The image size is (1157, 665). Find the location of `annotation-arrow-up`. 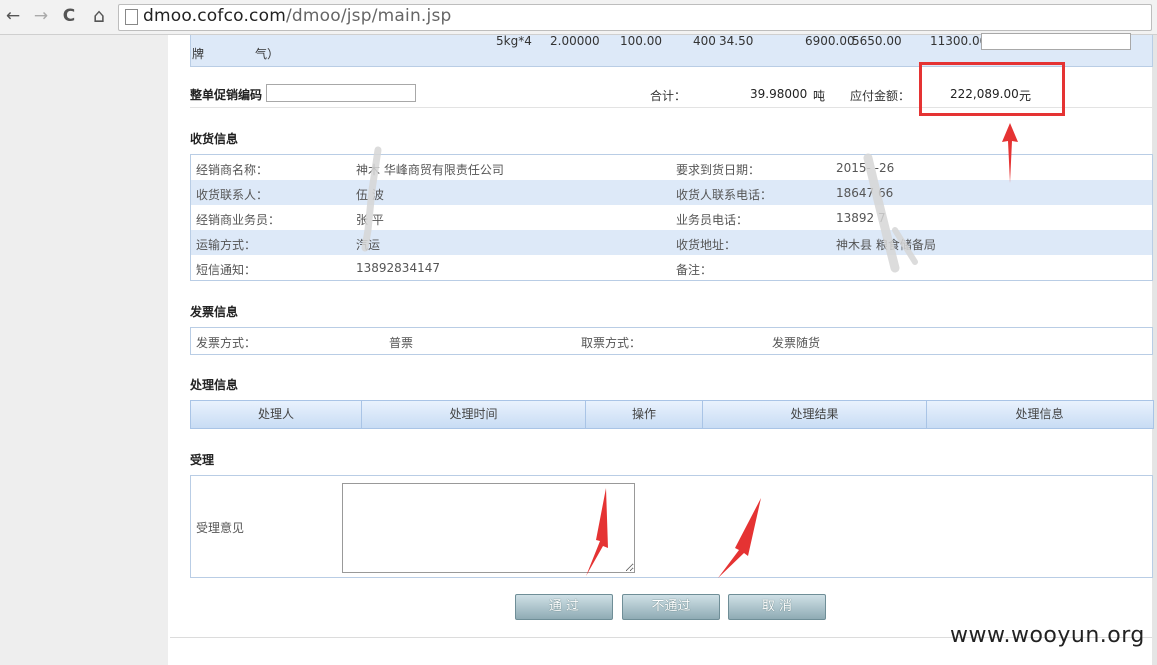

annotation-arrow-up is located at coordinates (1010, 153).